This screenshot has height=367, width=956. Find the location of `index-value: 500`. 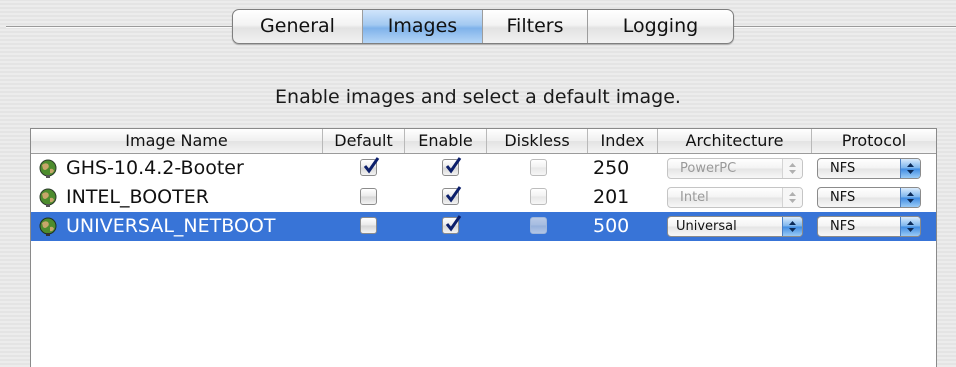

index-value: 500 is located at coordinates (611, 226).